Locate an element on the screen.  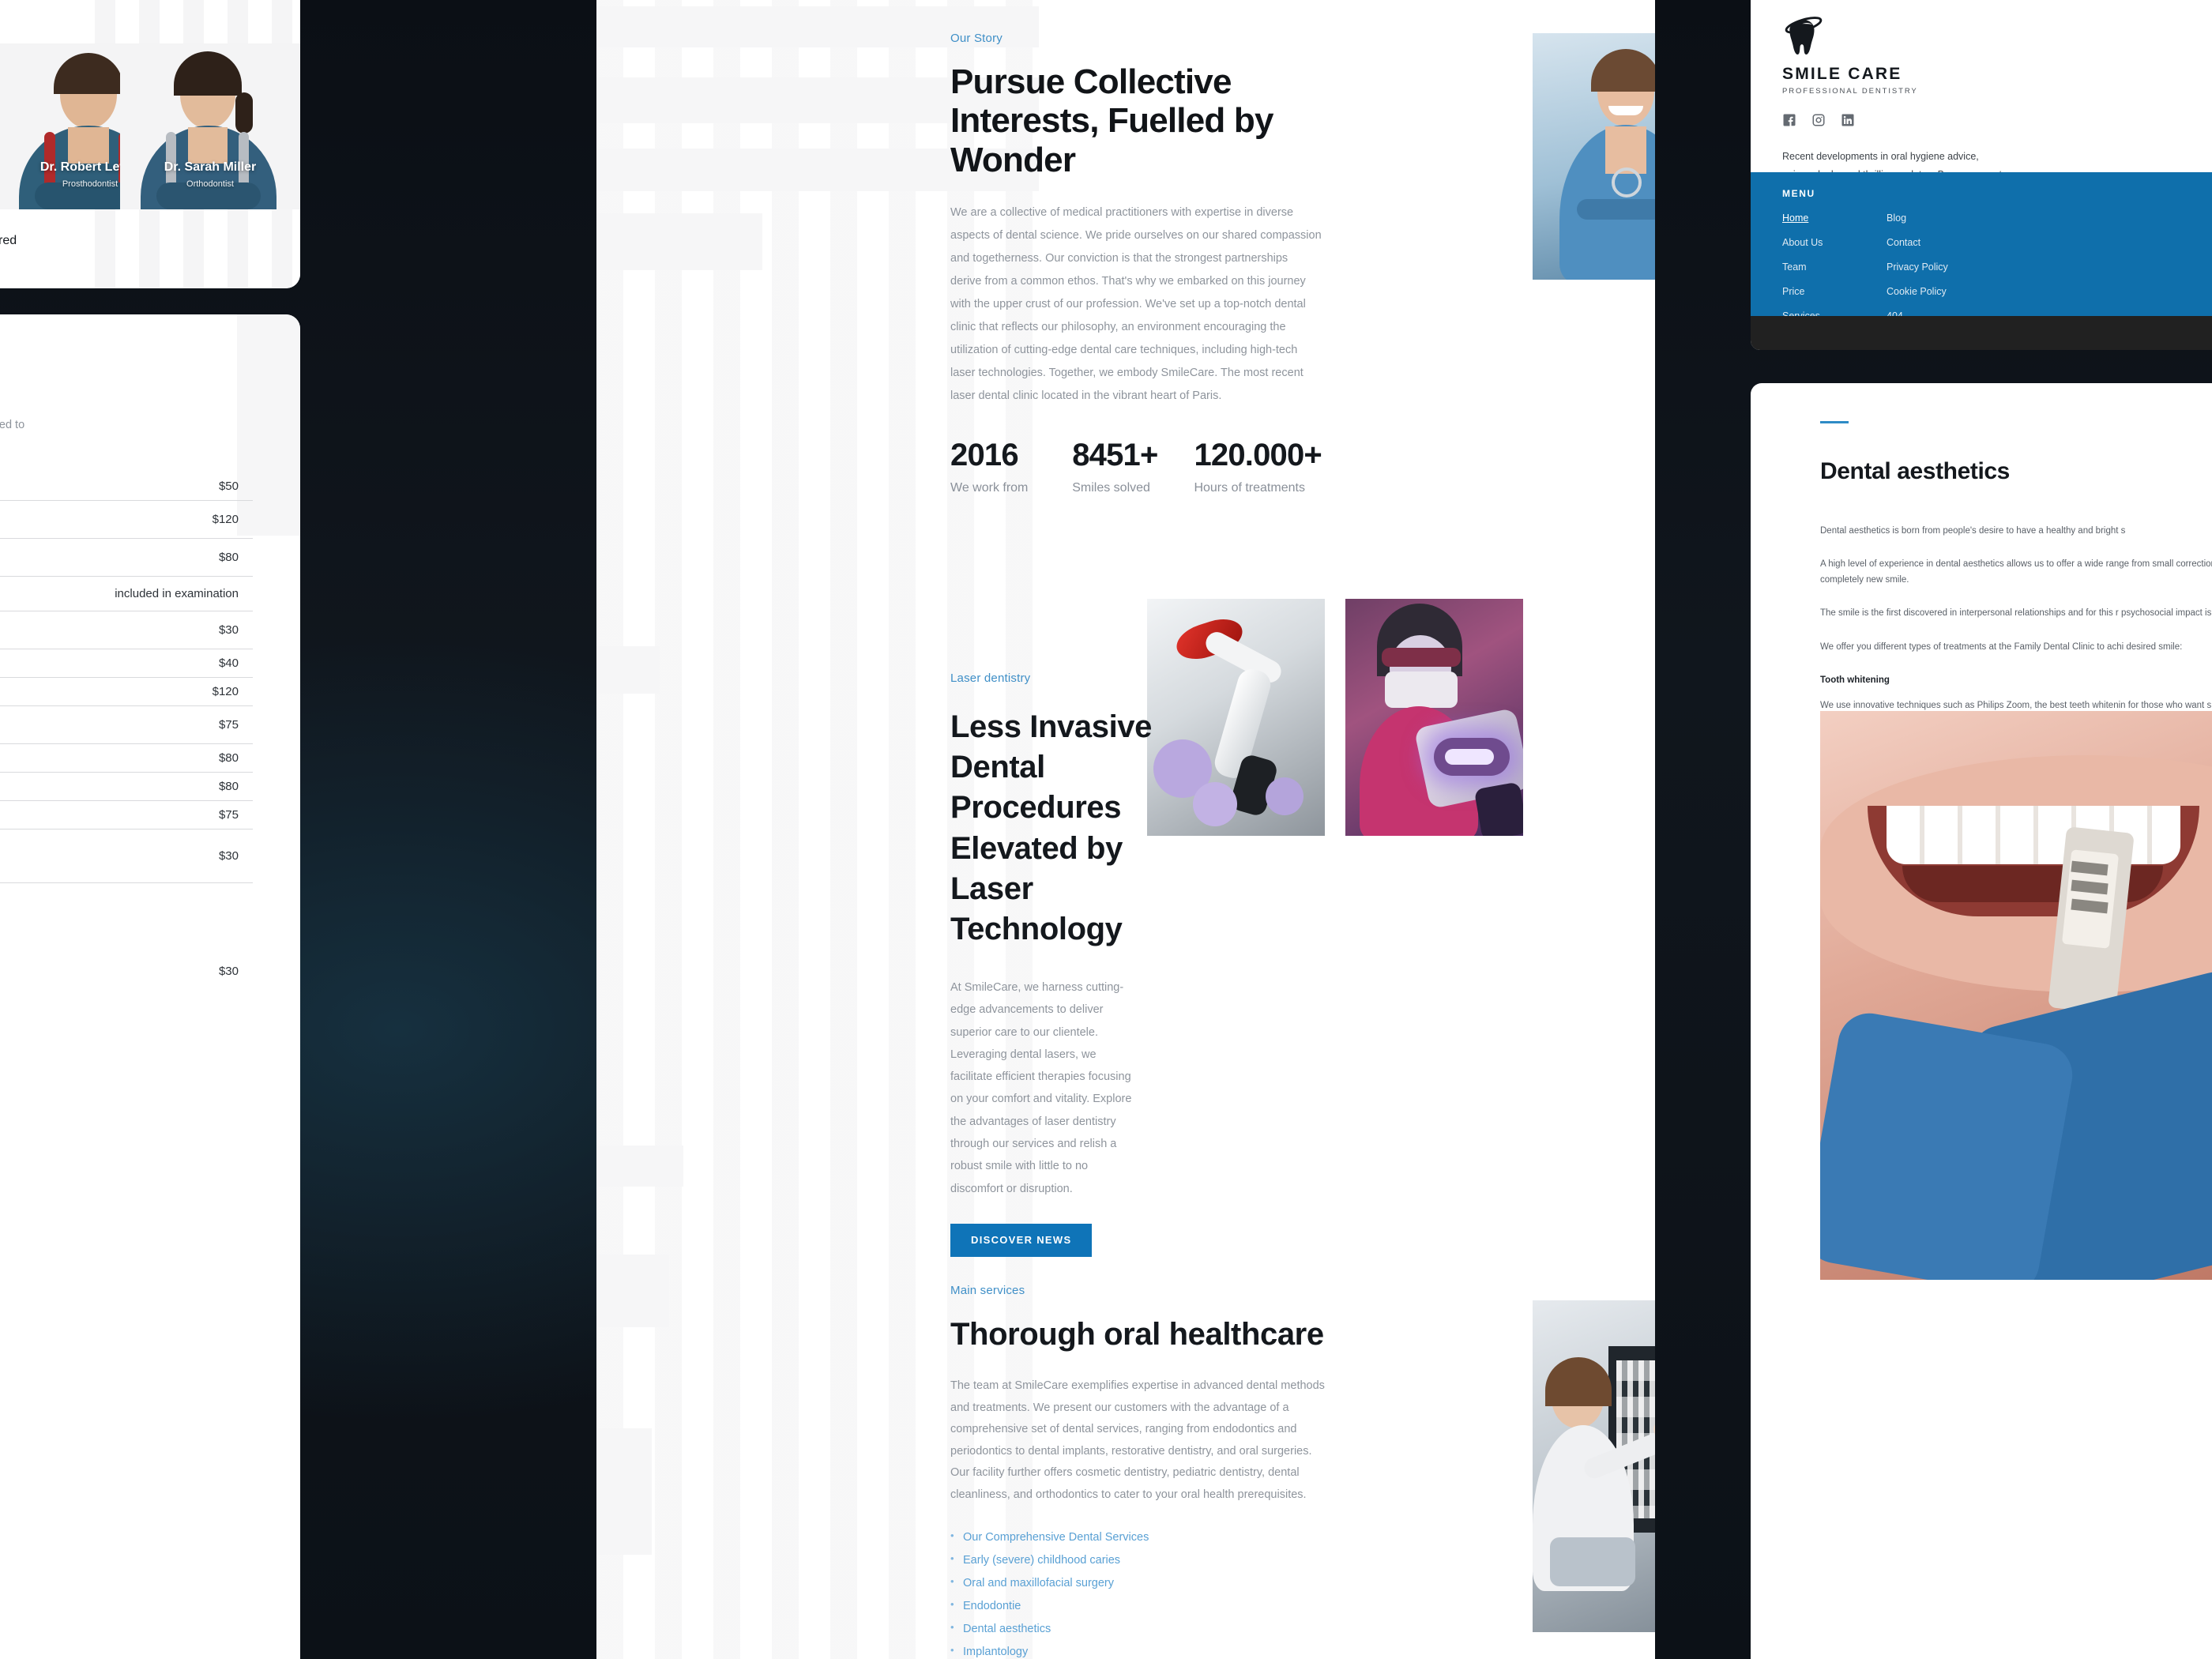
stat-card: 120.000+ Hours of treatments is located at coordinates (1258, 466).